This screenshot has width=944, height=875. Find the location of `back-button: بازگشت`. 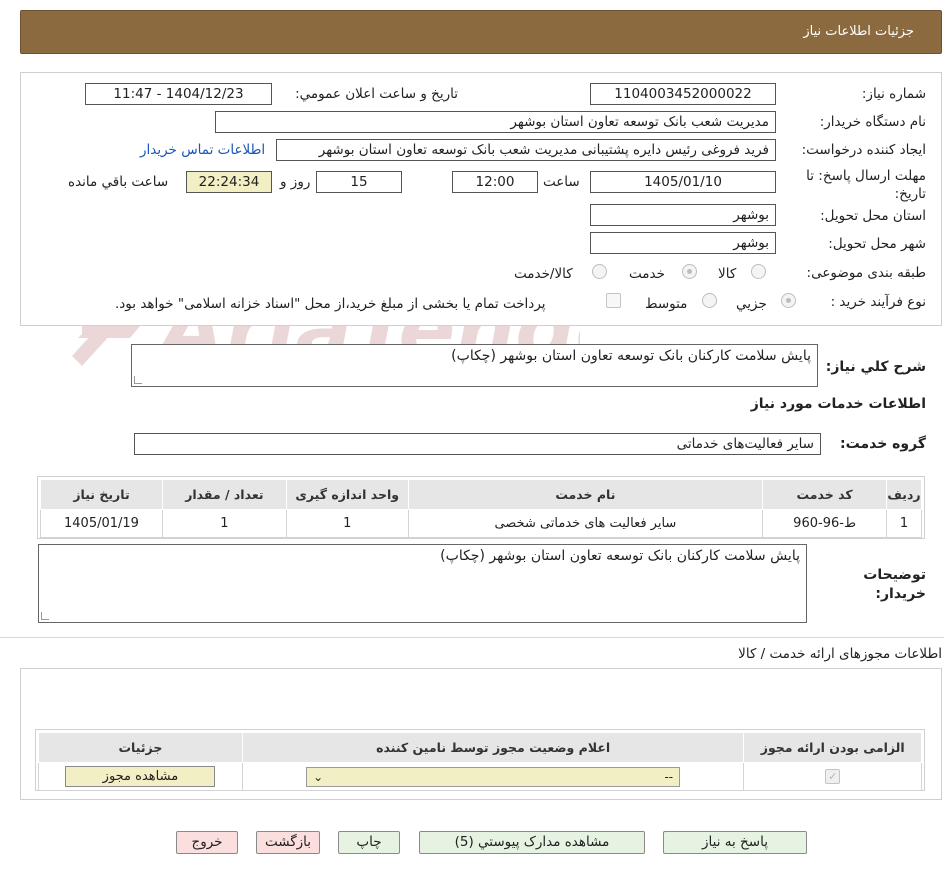

back-button: بازگشت is located at coordinates (288, 842).